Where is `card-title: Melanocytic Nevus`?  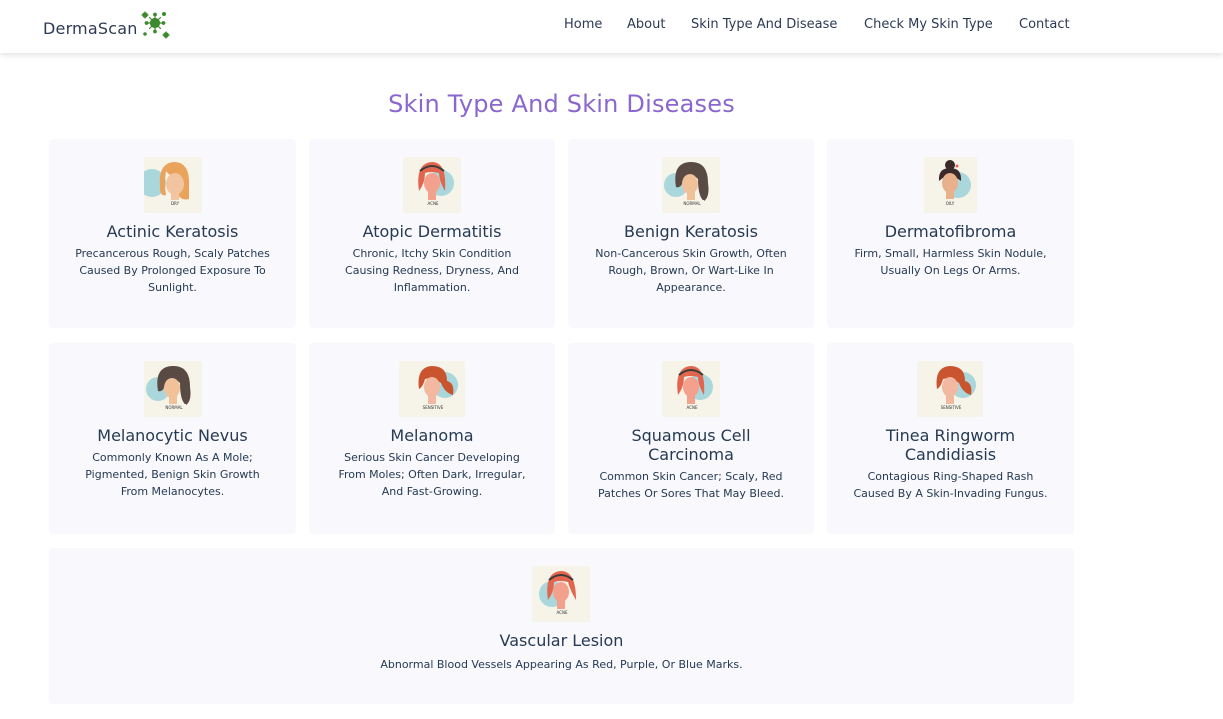 card-title: Melanocytic Nevus is located at coordinates (172, 435).